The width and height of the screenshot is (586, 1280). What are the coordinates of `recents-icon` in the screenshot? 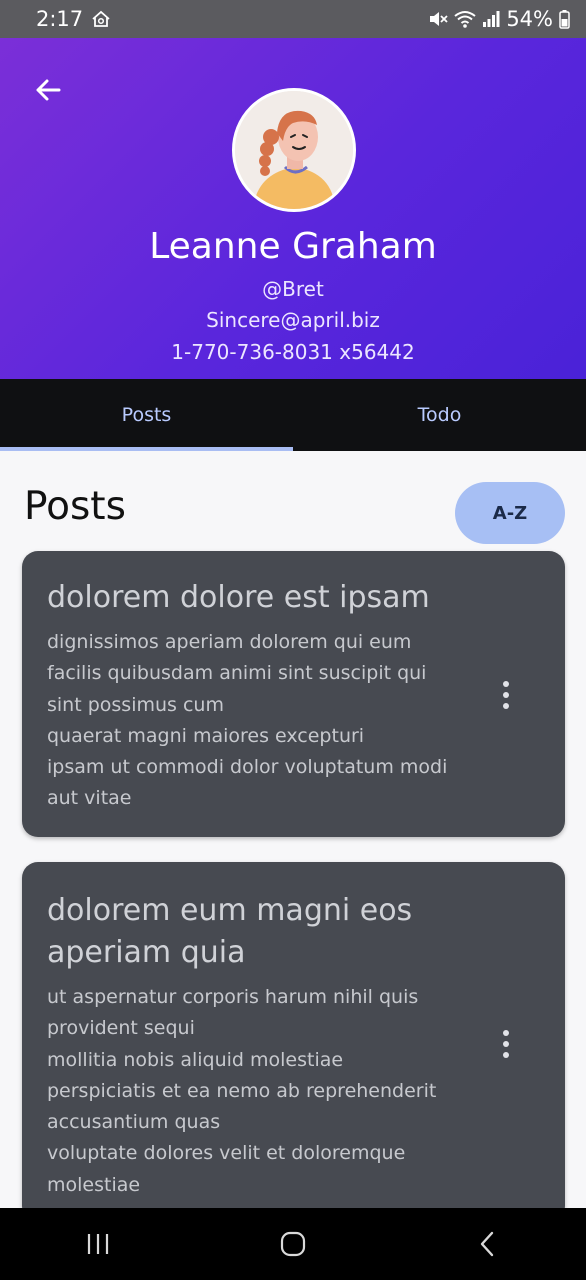 It's located at (97, 1244).